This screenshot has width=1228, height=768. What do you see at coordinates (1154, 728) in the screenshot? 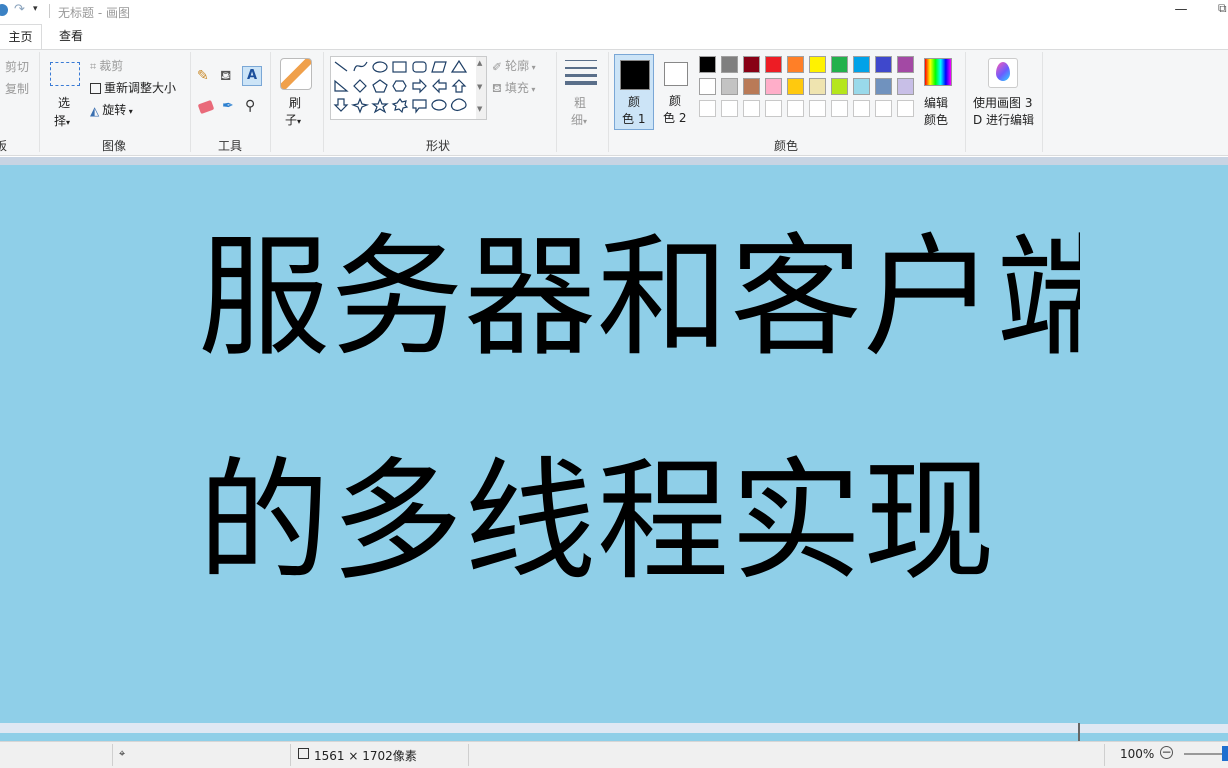
I see `scroll-corner` at bounding box center [1154, 728].